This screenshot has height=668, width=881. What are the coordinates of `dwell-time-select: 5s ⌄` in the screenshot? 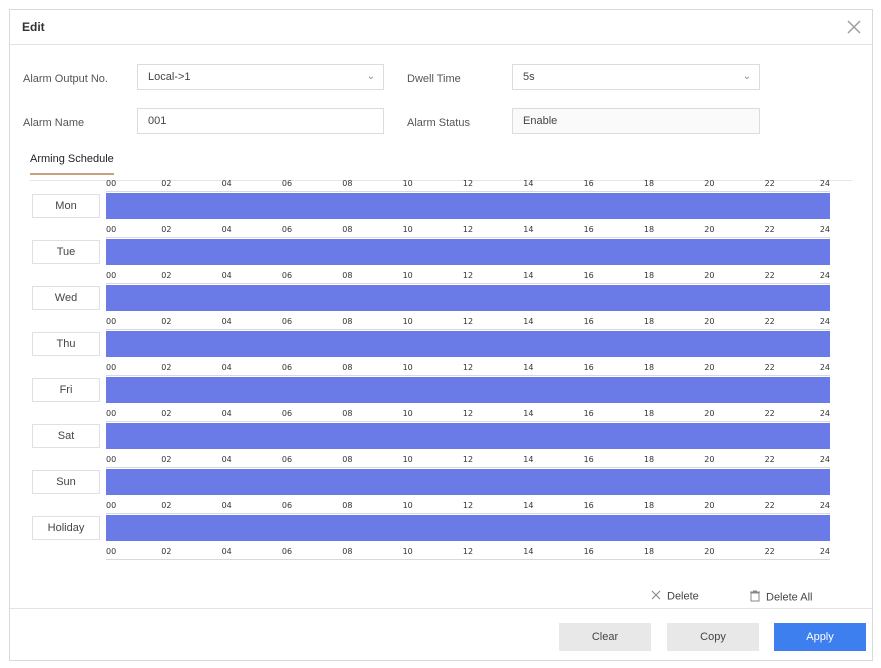 It's located at (636, 77).